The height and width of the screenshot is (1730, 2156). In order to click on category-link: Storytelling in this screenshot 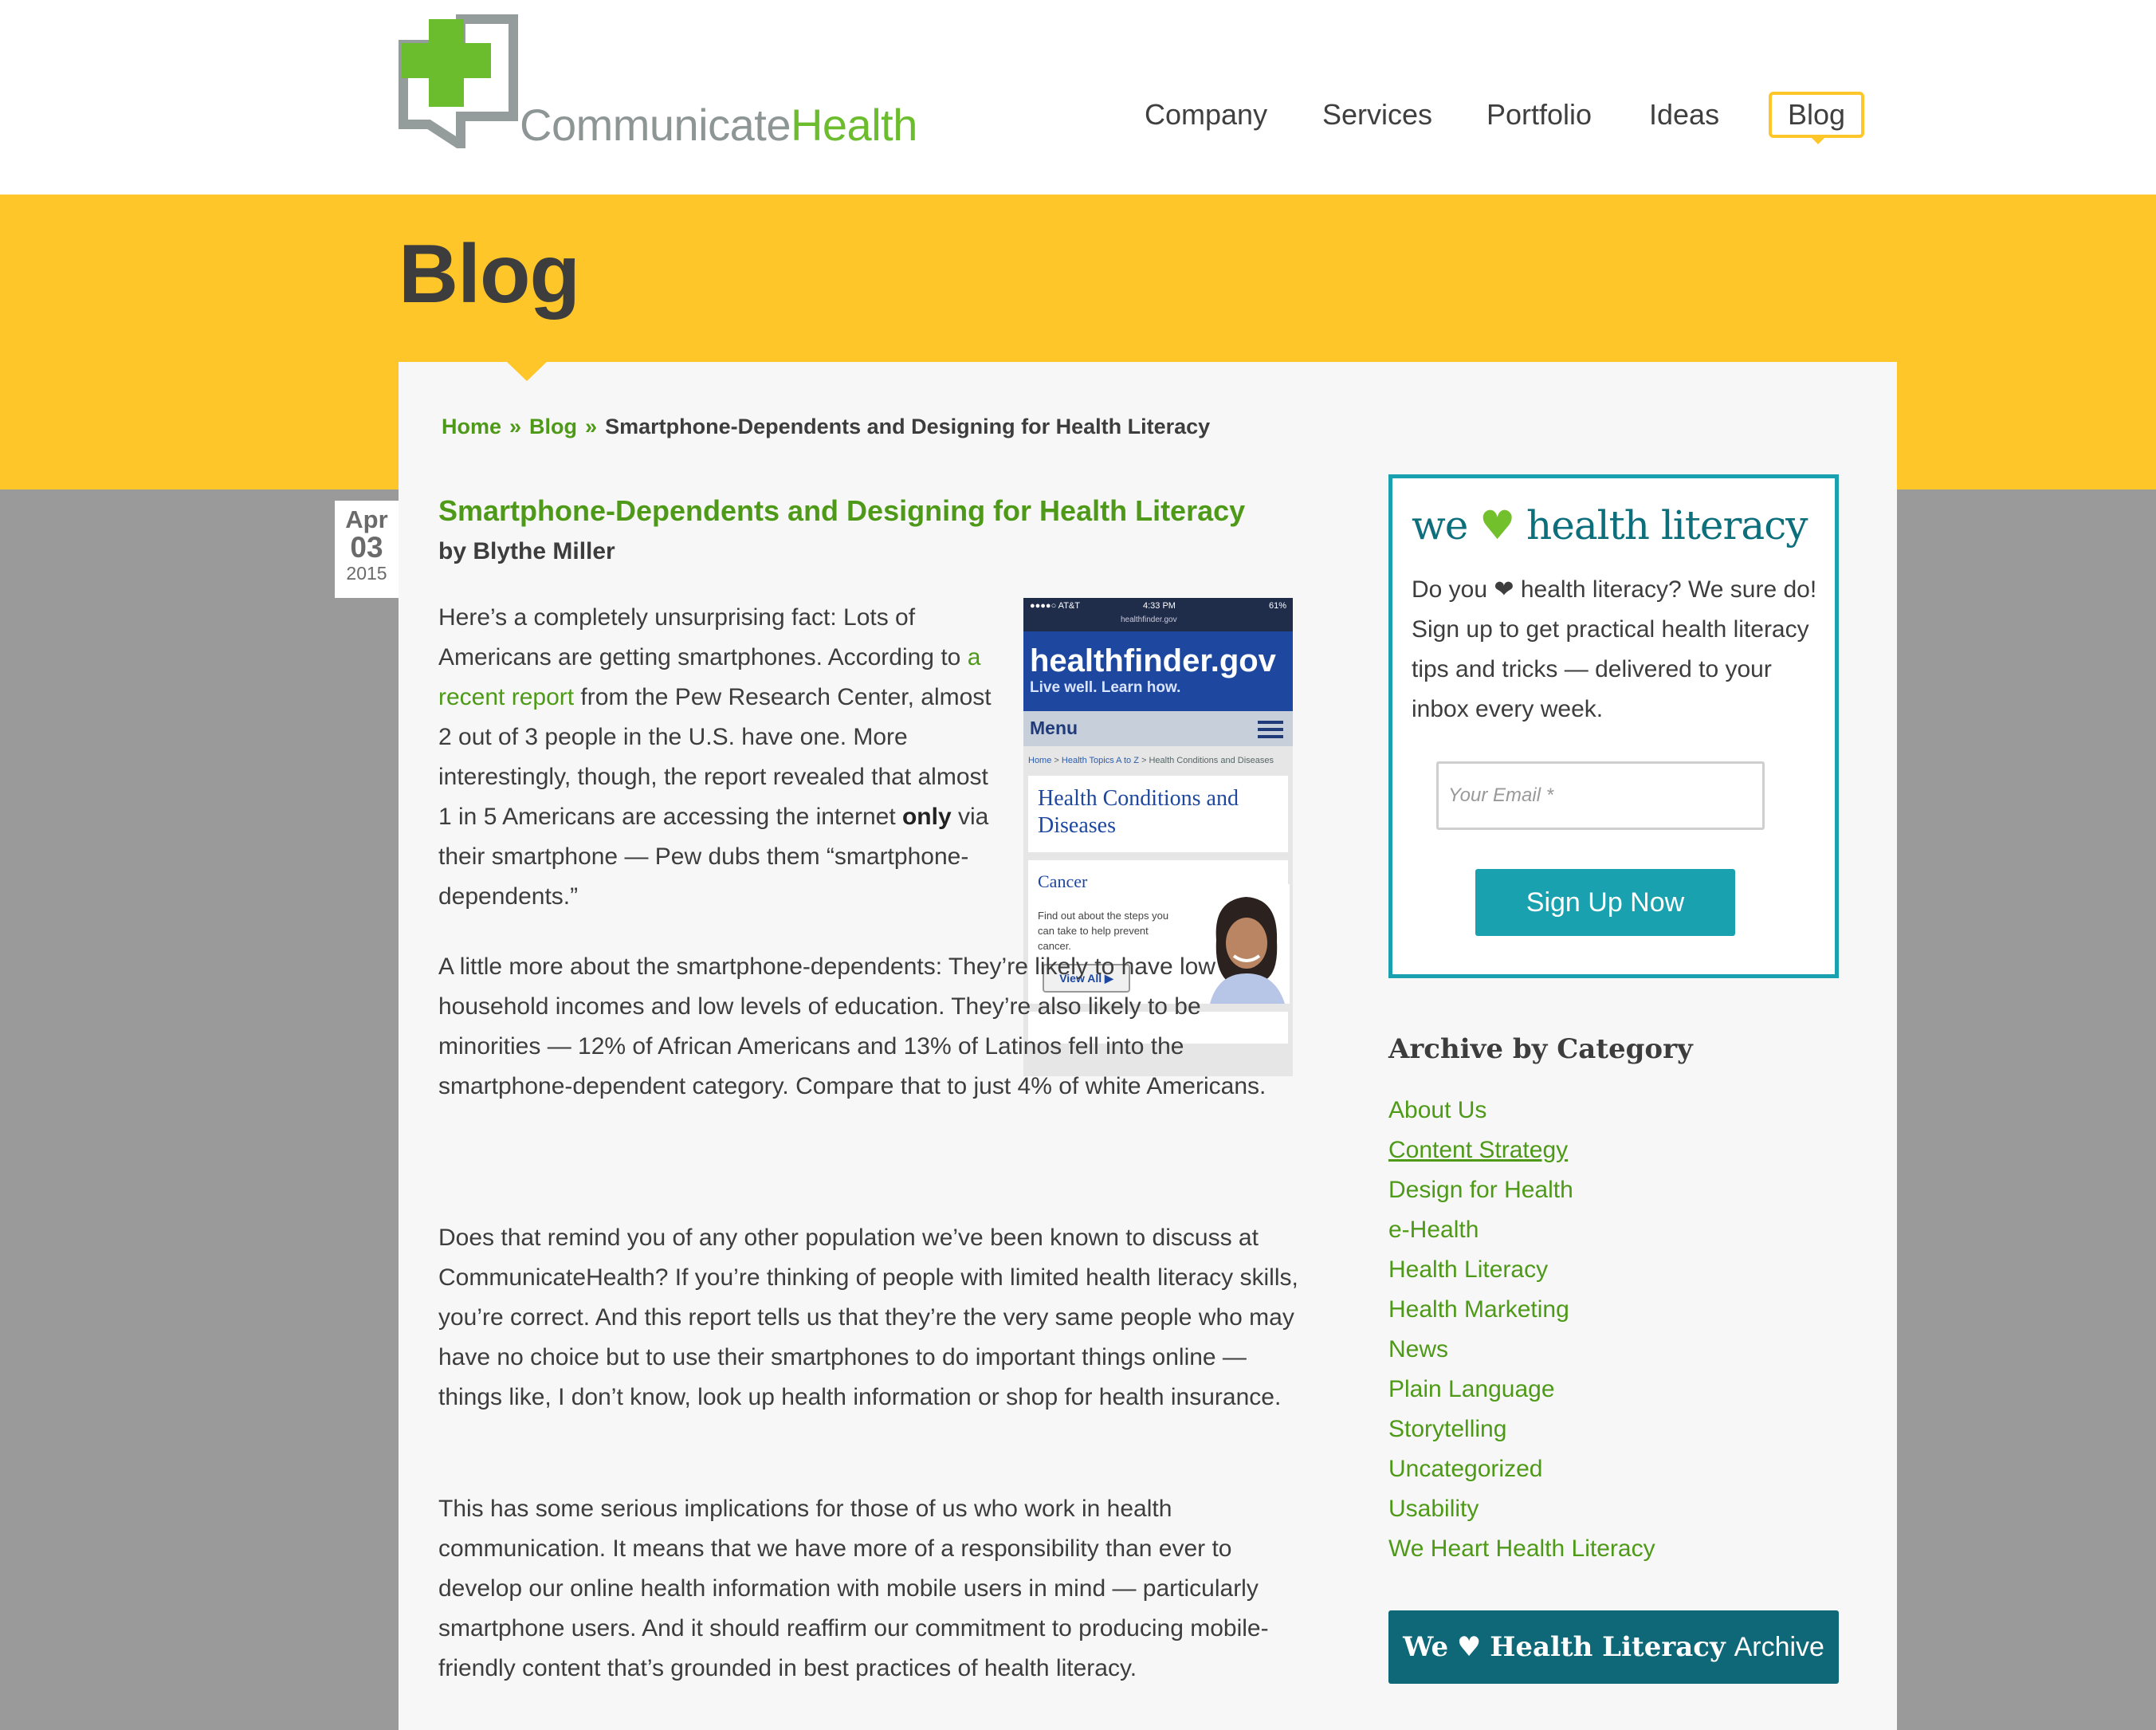, I will do `click(1521, 1429)`.